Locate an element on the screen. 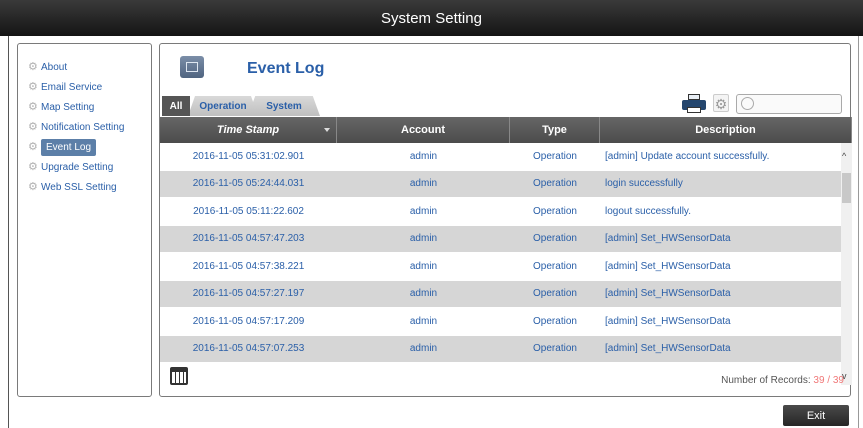  sidebar-item-upgrade-setting: ⚙ Upgrade Setting is located at coordinates (89, 167).